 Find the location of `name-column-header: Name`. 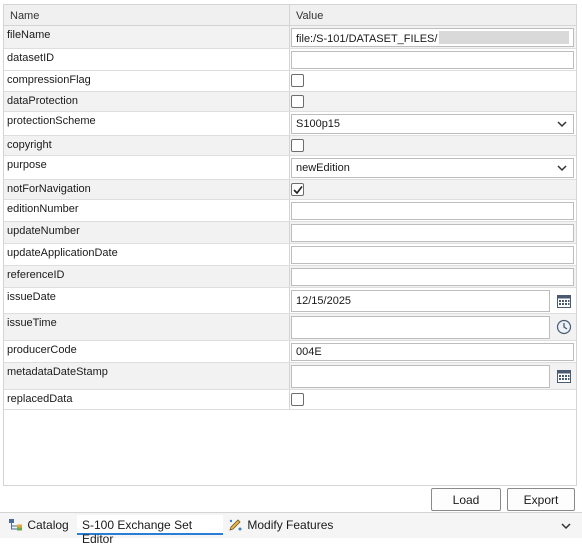

name-column-header: Name is located at coordinates (147, 15).